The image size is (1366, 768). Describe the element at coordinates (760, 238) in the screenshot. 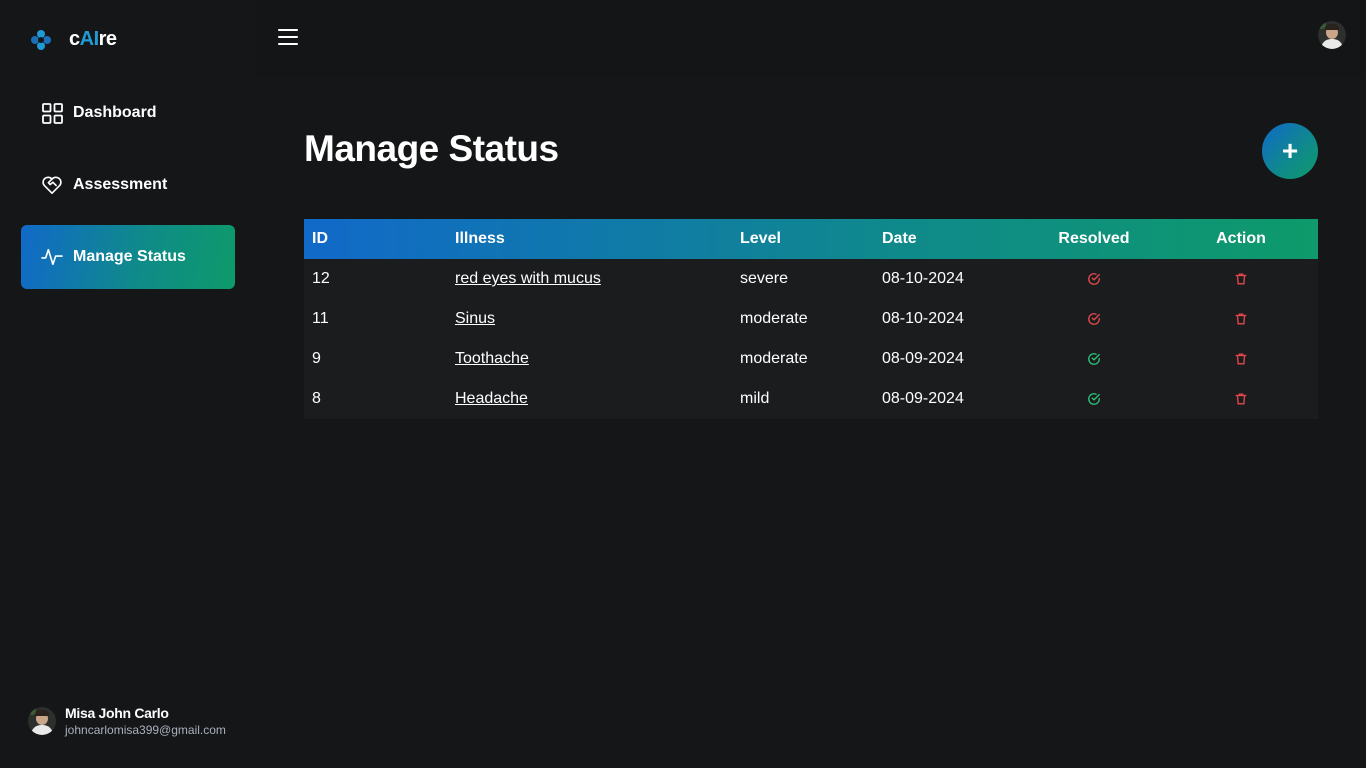

I see `column-header-level: Level` at that location.